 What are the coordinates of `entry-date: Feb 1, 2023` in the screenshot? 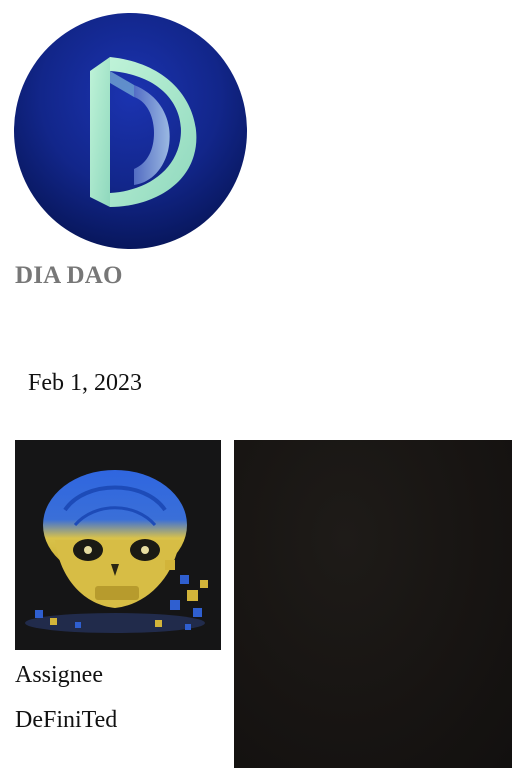 It's located at (85, 383).